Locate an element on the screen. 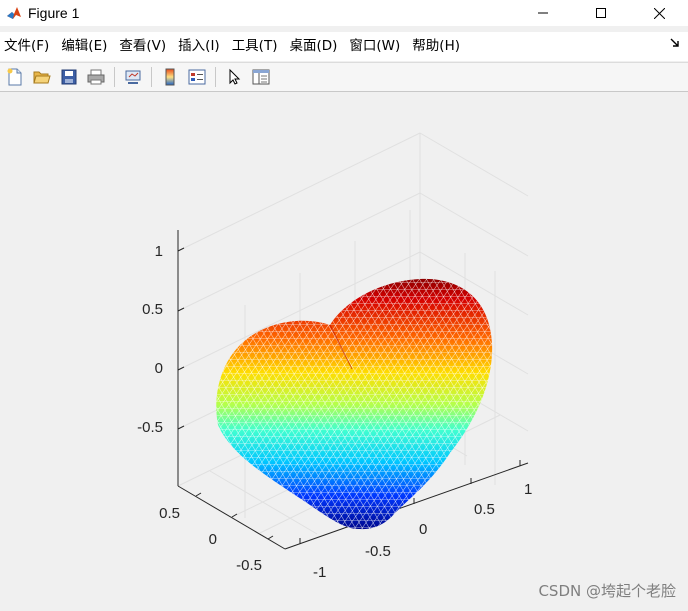 The width and height of the screenshot is (688, 611). menu-edit: 编辑(E) is located at coordinates (86, 46).